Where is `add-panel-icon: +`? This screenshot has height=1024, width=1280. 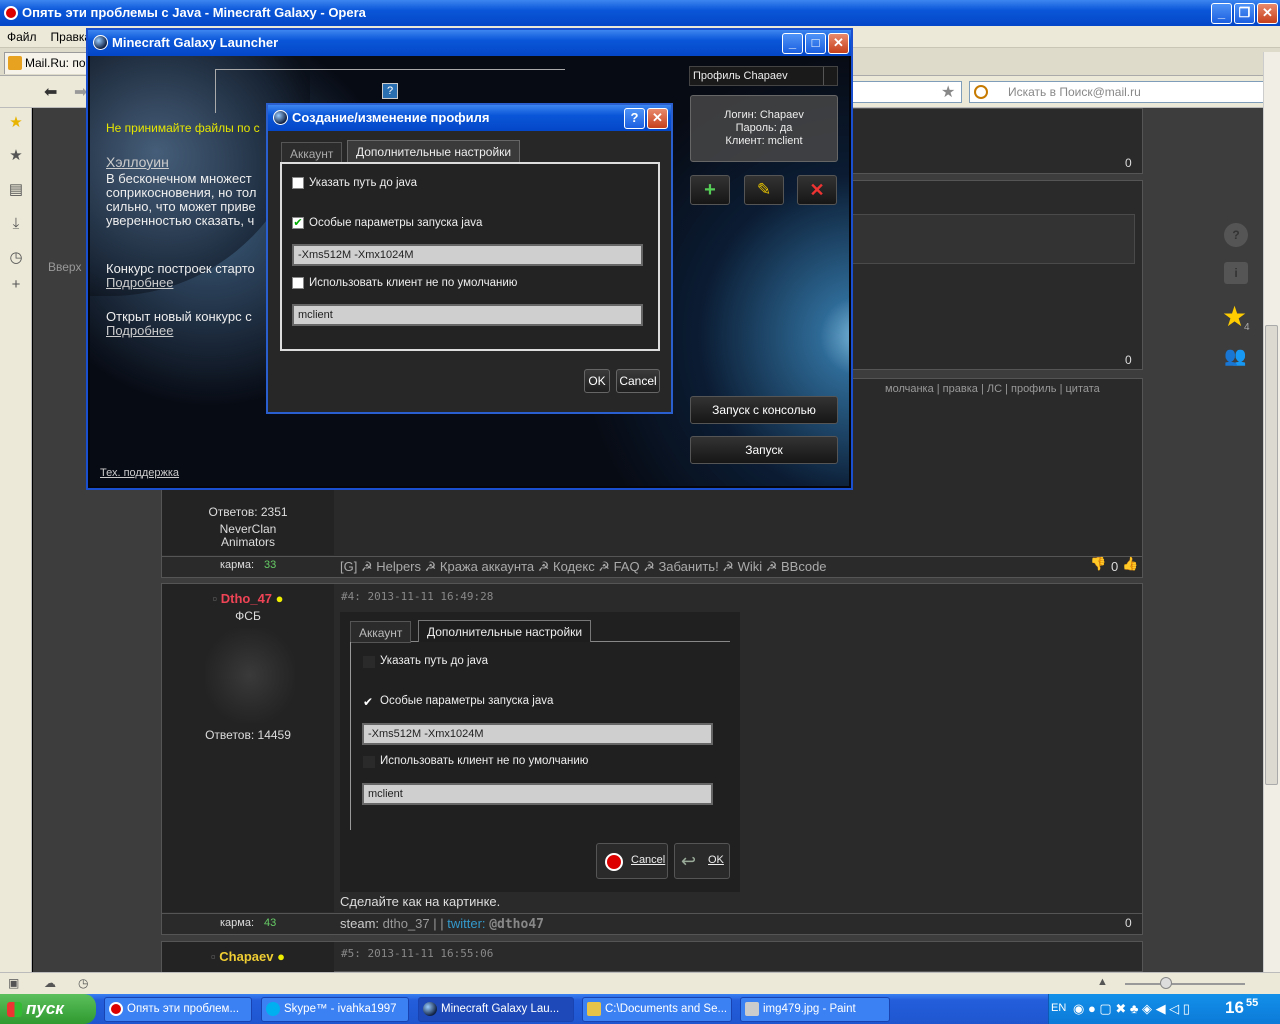
add-panel-icon: + is located at coordinates (16, 285).